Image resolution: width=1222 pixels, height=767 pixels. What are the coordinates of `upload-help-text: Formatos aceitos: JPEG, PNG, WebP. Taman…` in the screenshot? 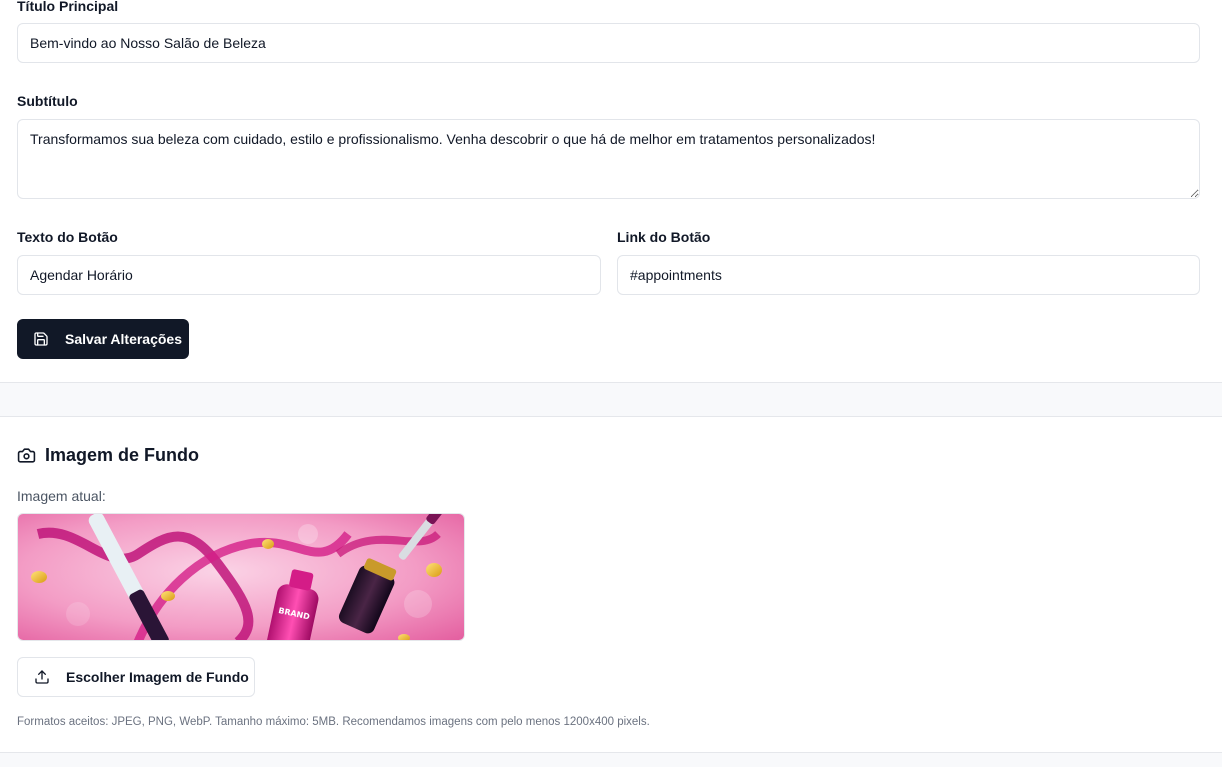 It's located at (333, 722).